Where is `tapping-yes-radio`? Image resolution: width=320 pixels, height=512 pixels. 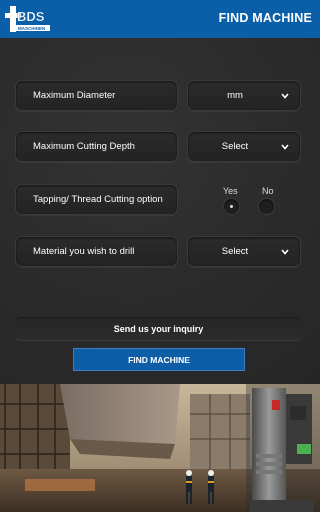 tapping-yes-radio is located at coordinates (231, 206).